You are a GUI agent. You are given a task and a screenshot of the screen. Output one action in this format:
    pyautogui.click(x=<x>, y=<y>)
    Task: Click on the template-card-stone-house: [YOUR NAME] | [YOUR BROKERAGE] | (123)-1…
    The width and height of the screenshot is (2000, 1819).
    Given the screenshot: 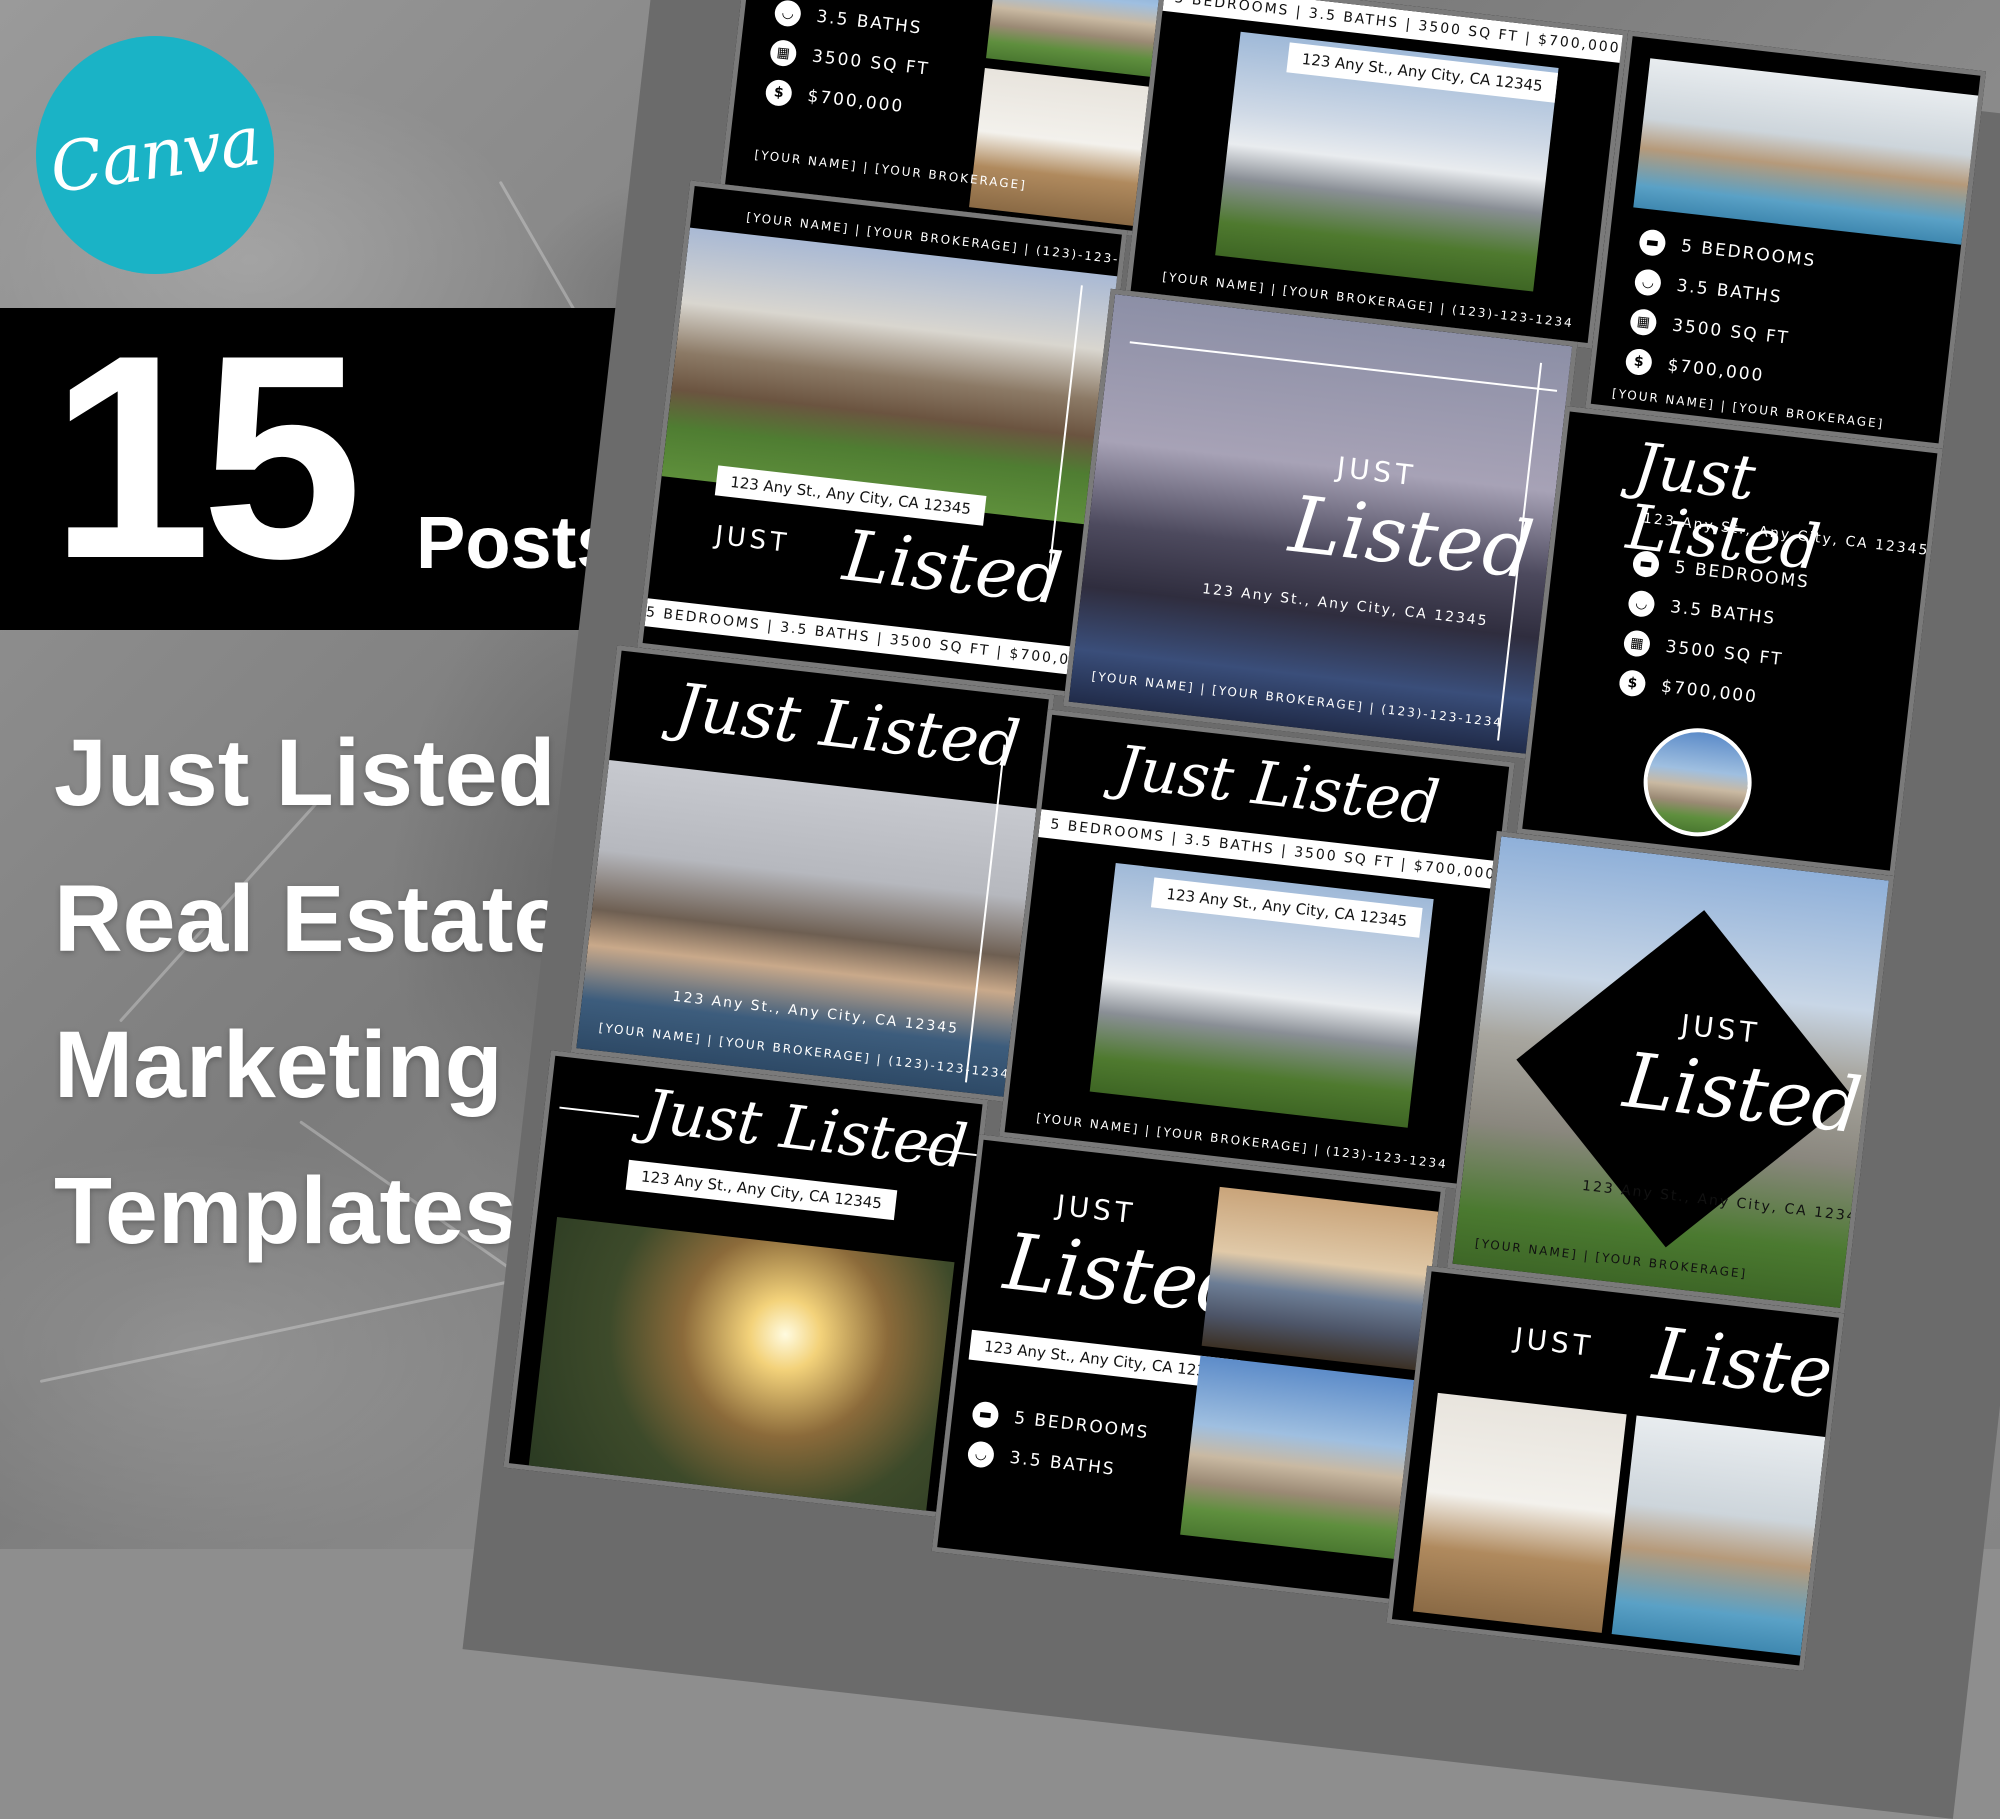 What is the action you would take?
    pyautogui.click(x=882, y=439)
    